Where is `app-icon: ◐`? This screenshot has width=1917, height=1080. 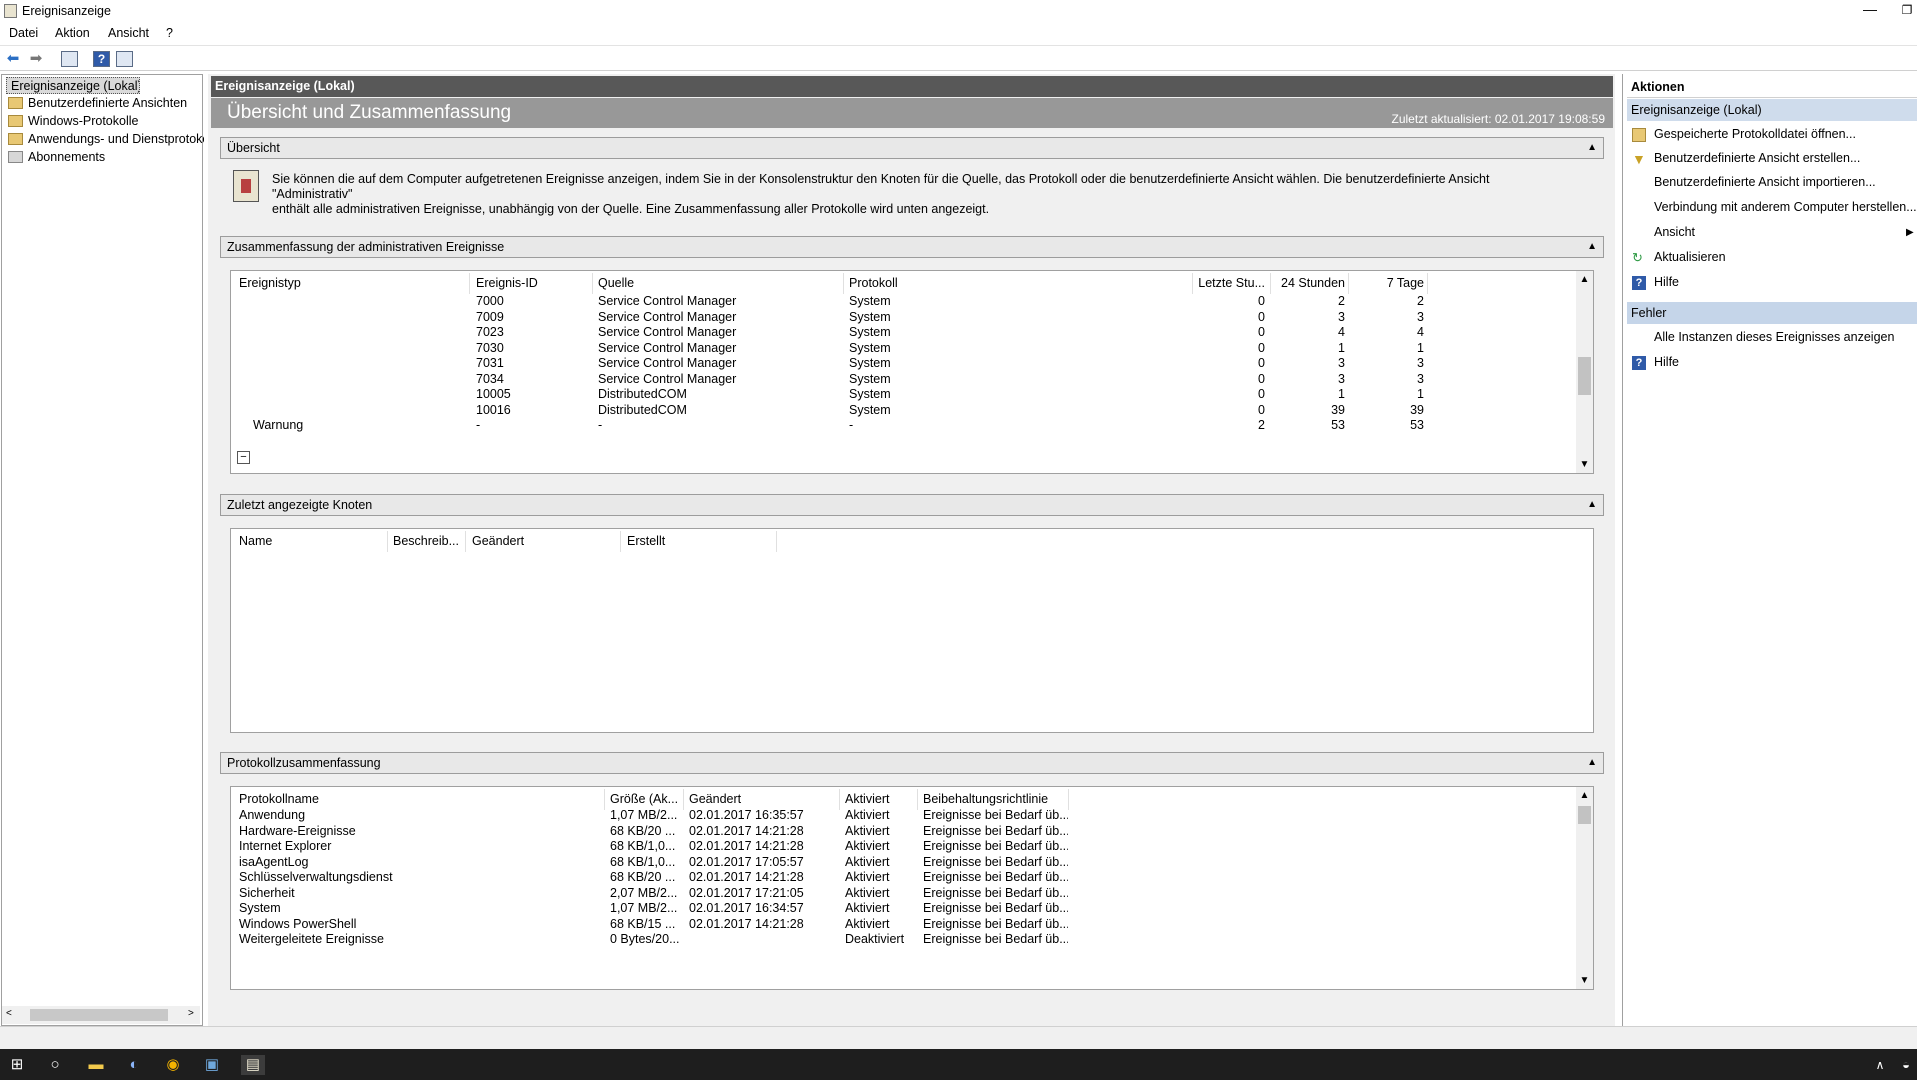
app-icon: ◐ is located at coordinates (134, 1065).